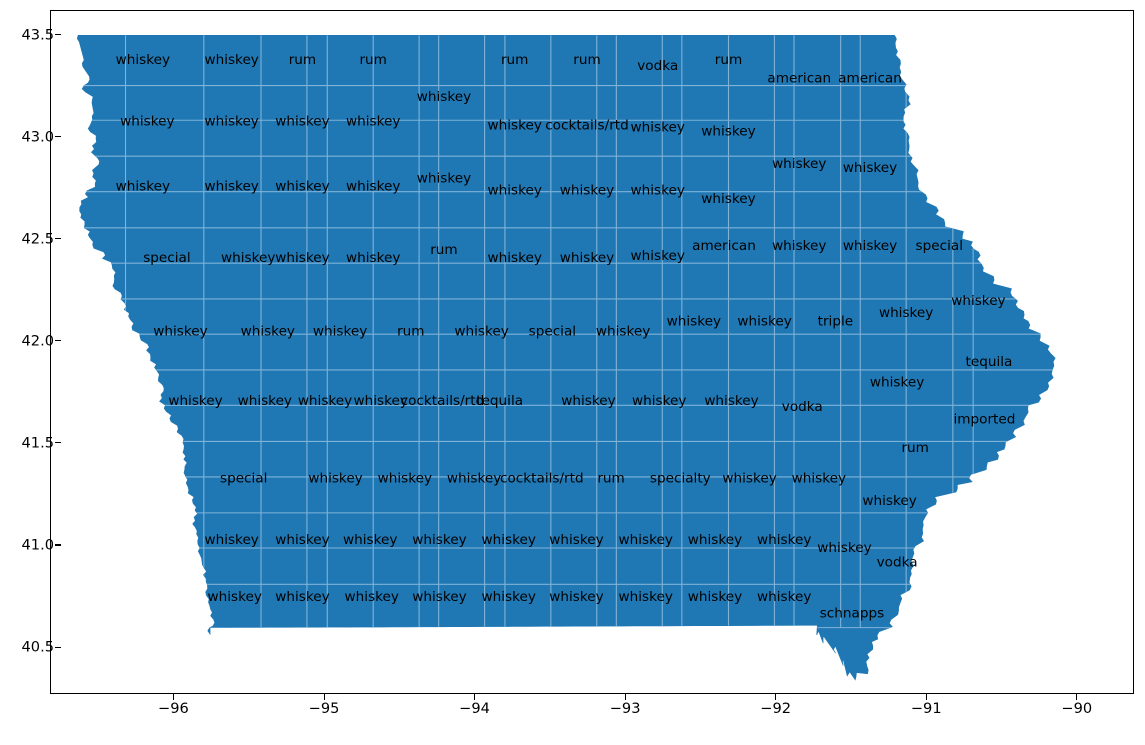  I want to click on x-tick-label: −91, so click(926, 708).